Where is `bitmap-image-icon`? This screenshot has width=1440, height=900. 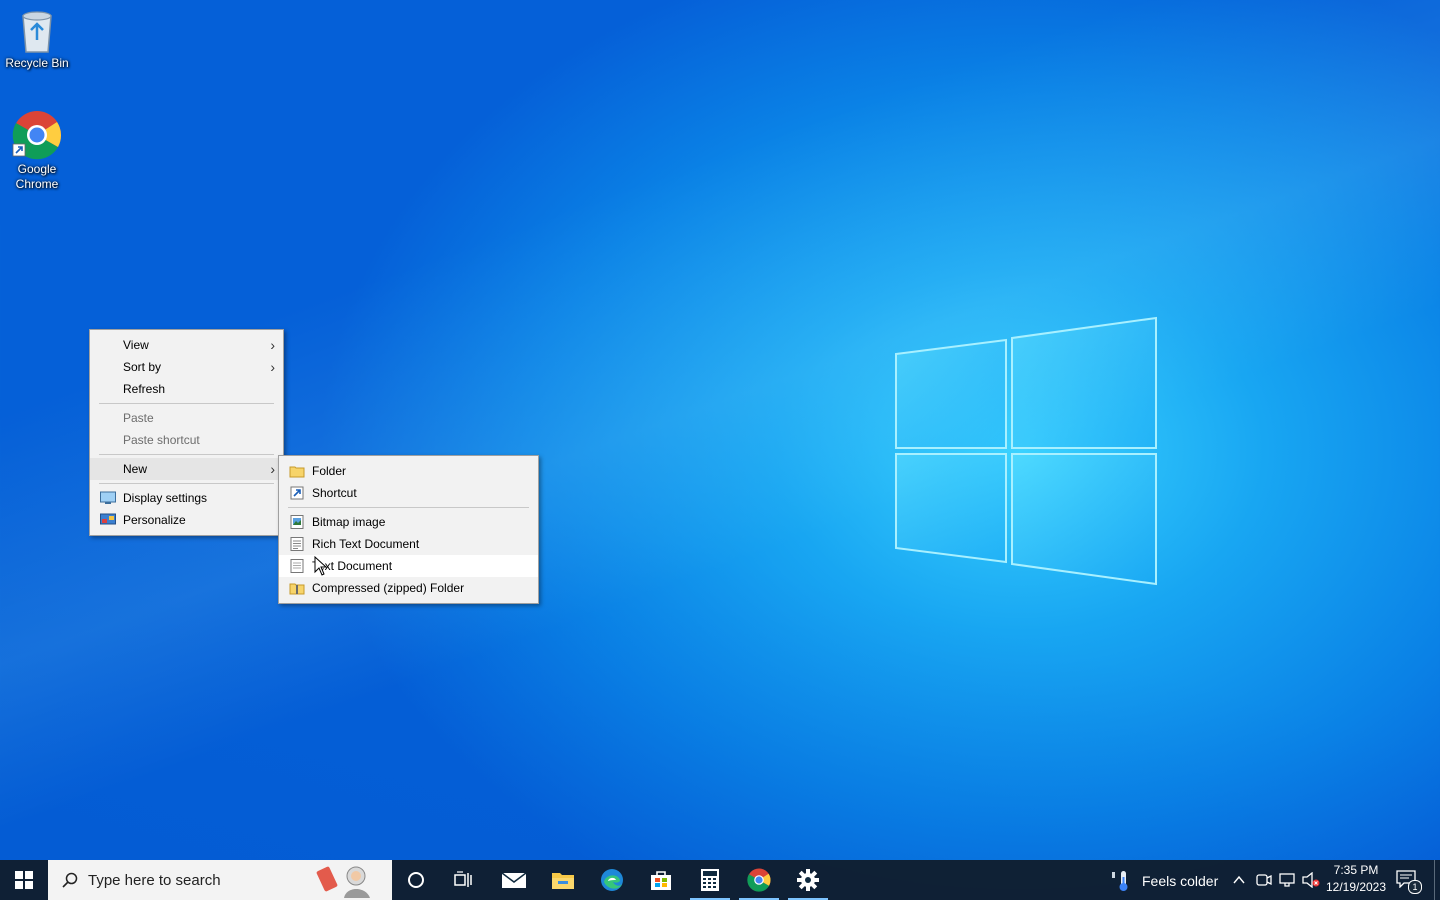 bitmap-image-icon is located at coordinates (297, 522).